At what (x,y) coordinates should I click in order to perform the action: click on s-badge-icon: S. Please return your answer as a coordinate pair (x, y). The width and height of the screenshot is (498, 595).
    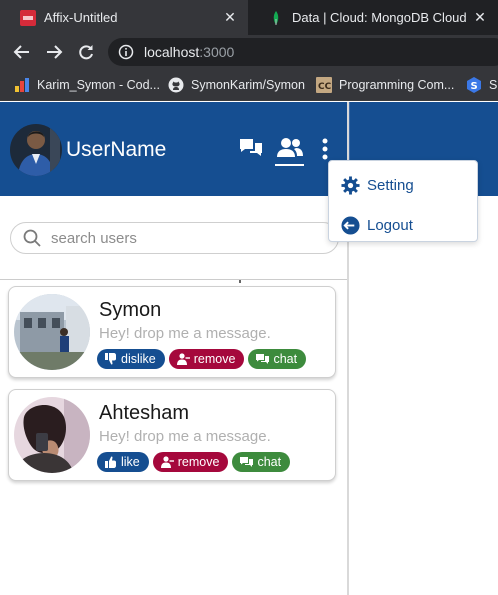
    Looking at the image, I should click on (474, 85).